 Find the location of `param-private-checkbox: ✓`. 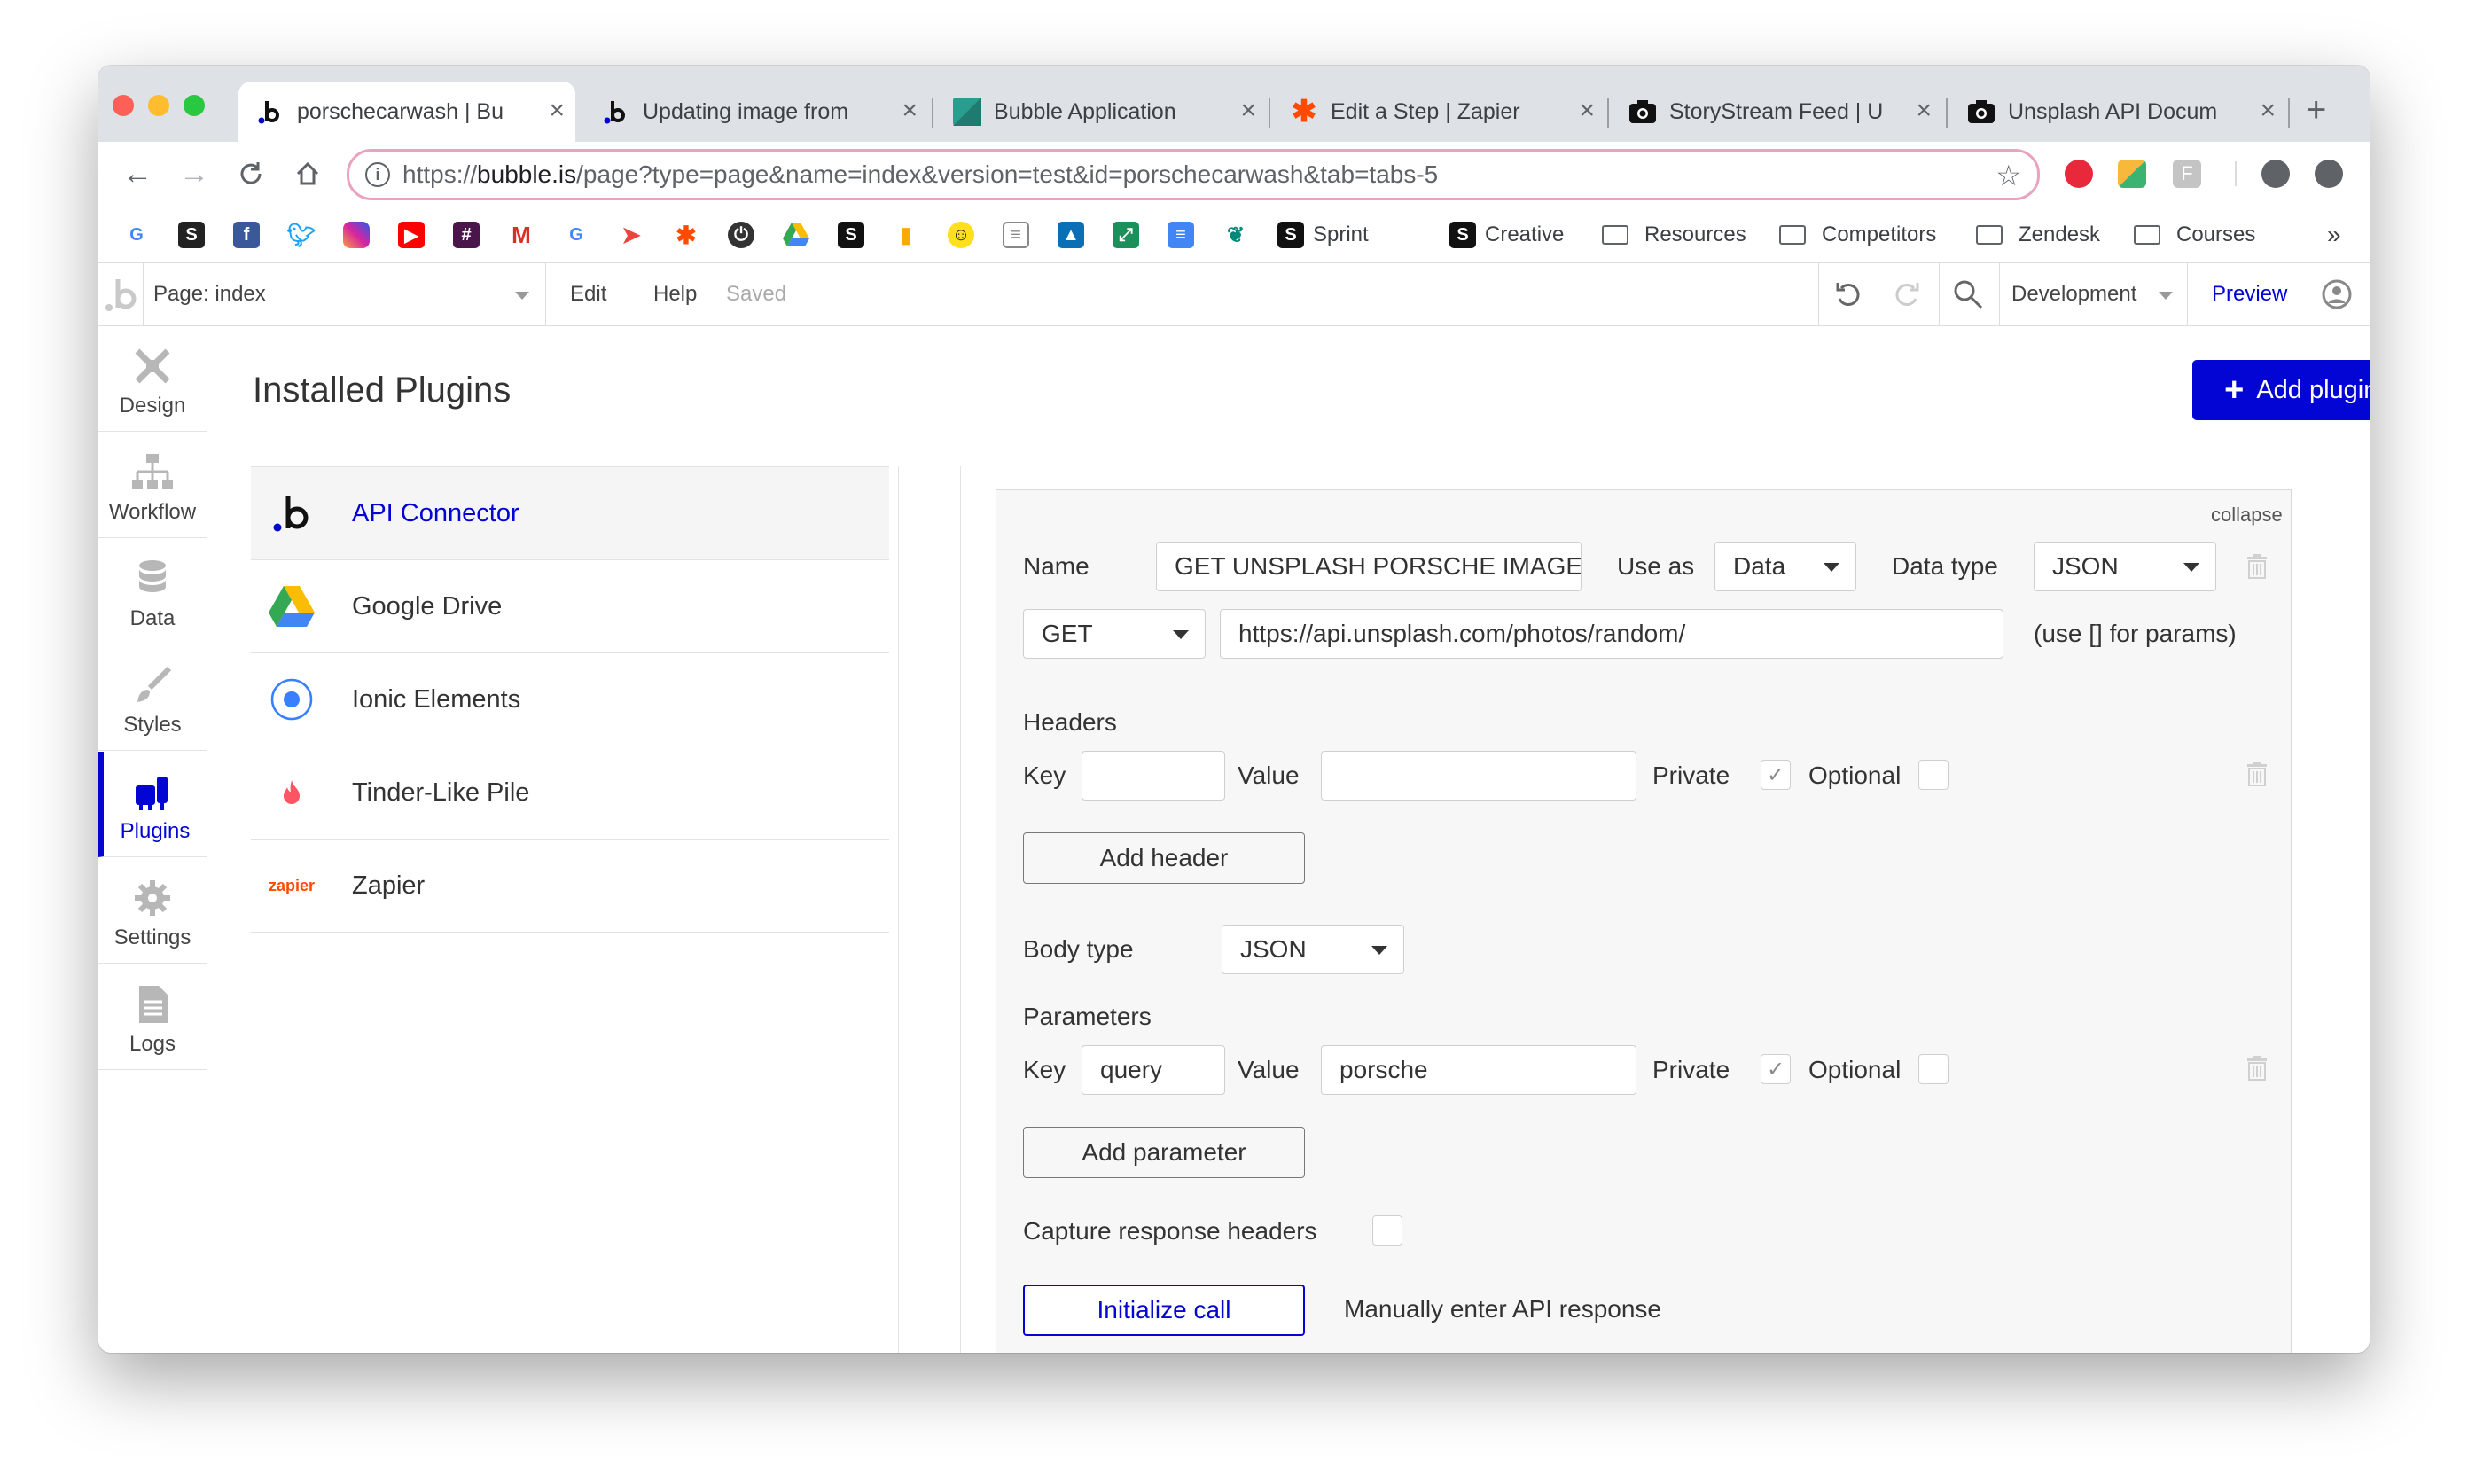

param-private-checkbox: ✓ is located at coordinates (1776, 1069).